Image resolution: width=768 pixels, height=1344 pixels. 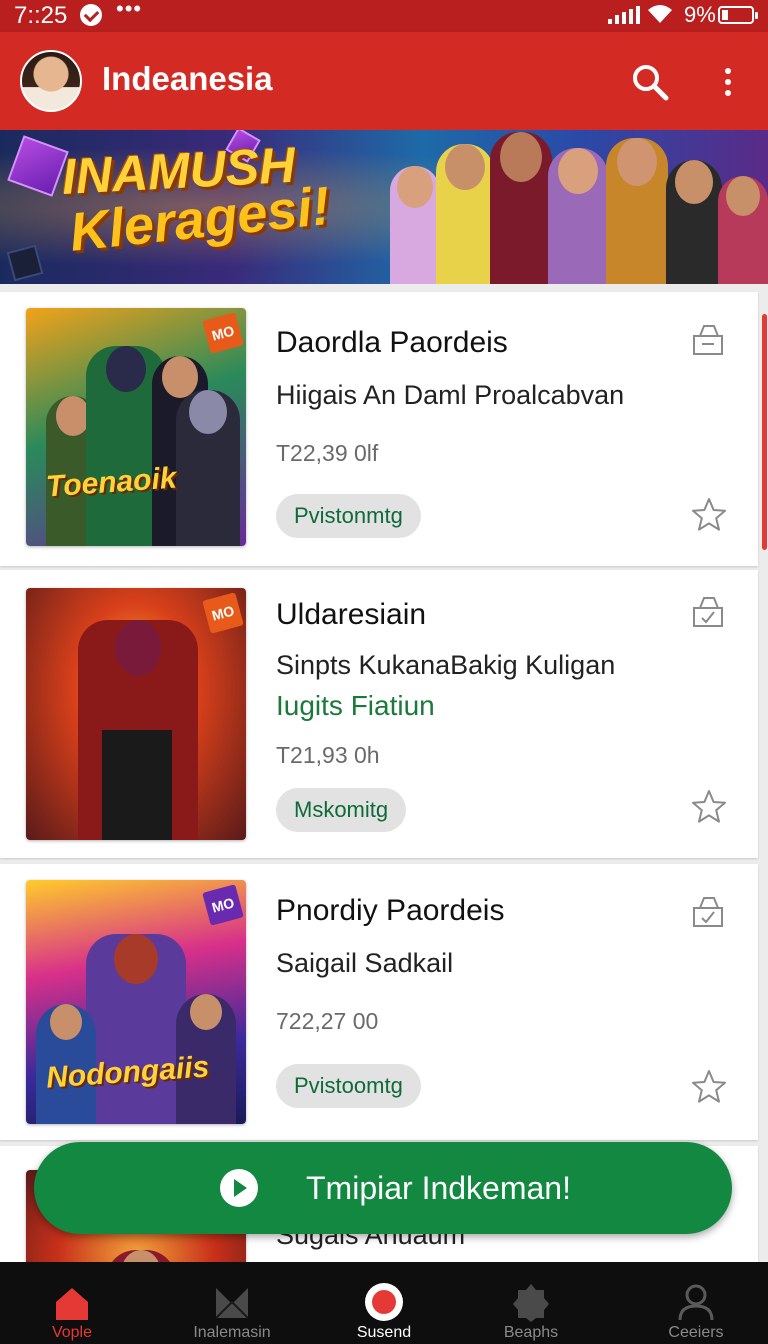 I want to click on profile-icon, so click(x=696, y=1302).